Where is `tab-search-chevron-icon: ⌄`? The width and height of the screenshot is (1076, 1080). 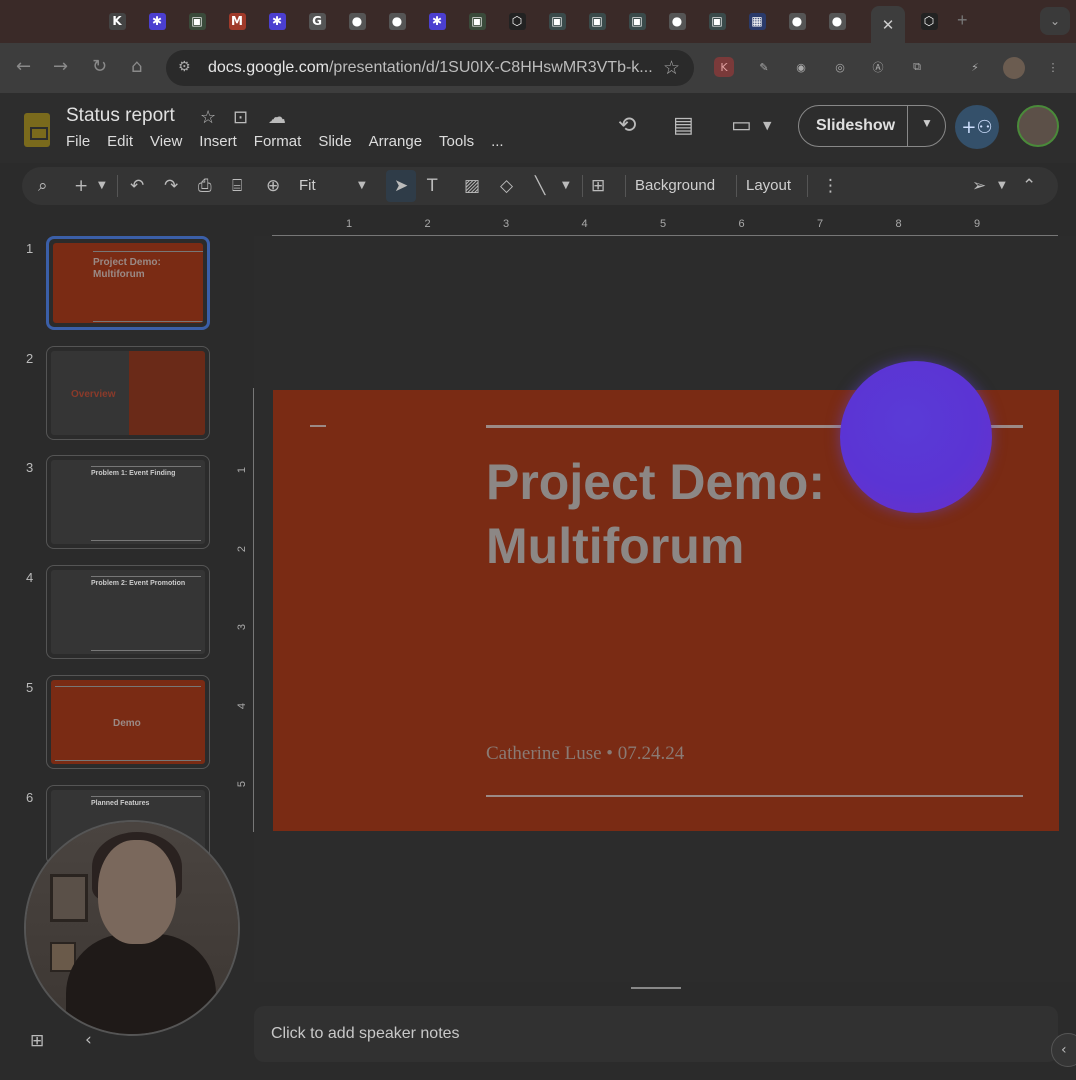
tab-search-chevron-icon: ⌄ is located at coordinates (1055, 21).